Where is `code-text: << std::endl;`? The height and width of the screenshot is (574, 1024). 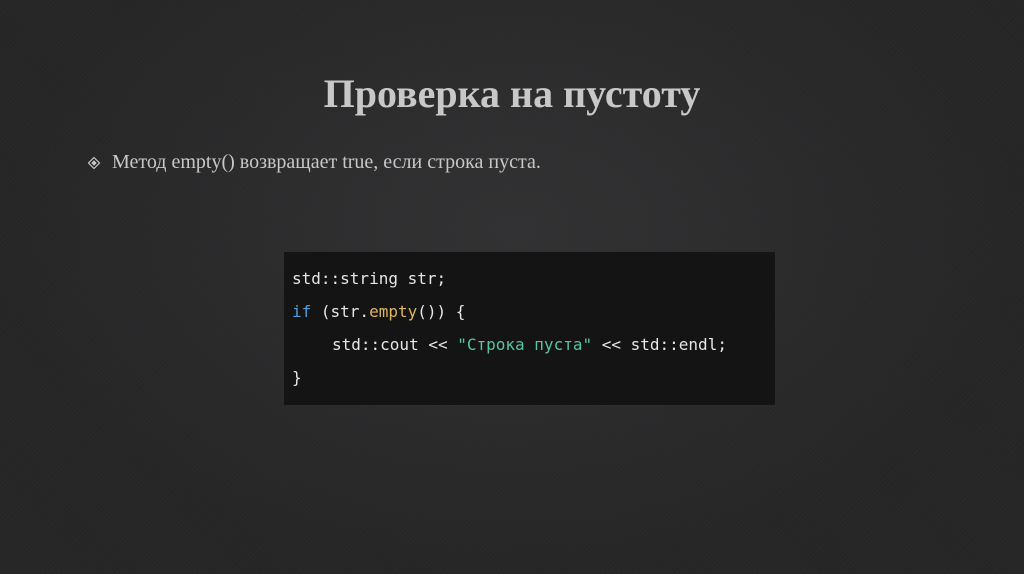
code-text: << std::endl; is located at coordinates (659, 344).